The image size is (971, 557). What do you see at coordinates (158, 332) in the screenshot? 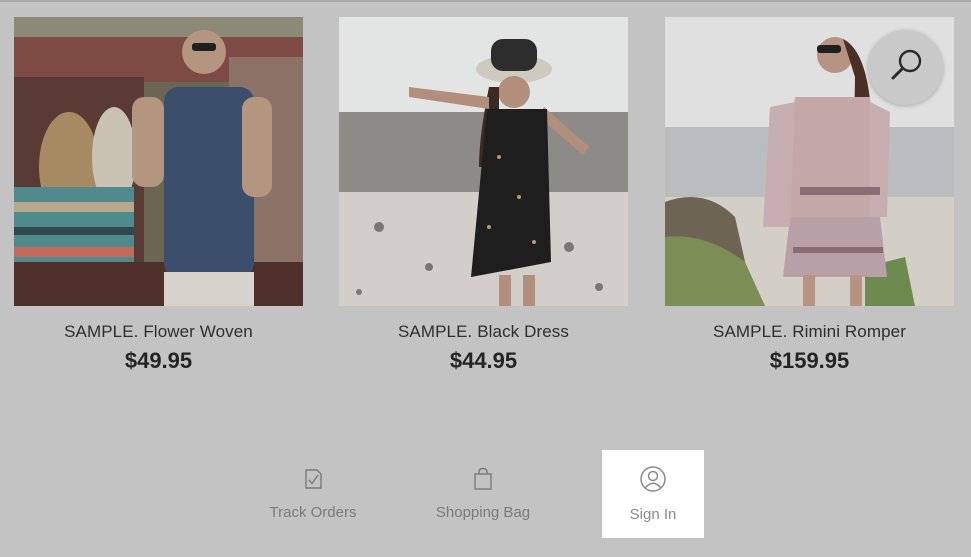
I see `product-name: SAMPLE. Flower Woven` at bounding box center [158, 332].